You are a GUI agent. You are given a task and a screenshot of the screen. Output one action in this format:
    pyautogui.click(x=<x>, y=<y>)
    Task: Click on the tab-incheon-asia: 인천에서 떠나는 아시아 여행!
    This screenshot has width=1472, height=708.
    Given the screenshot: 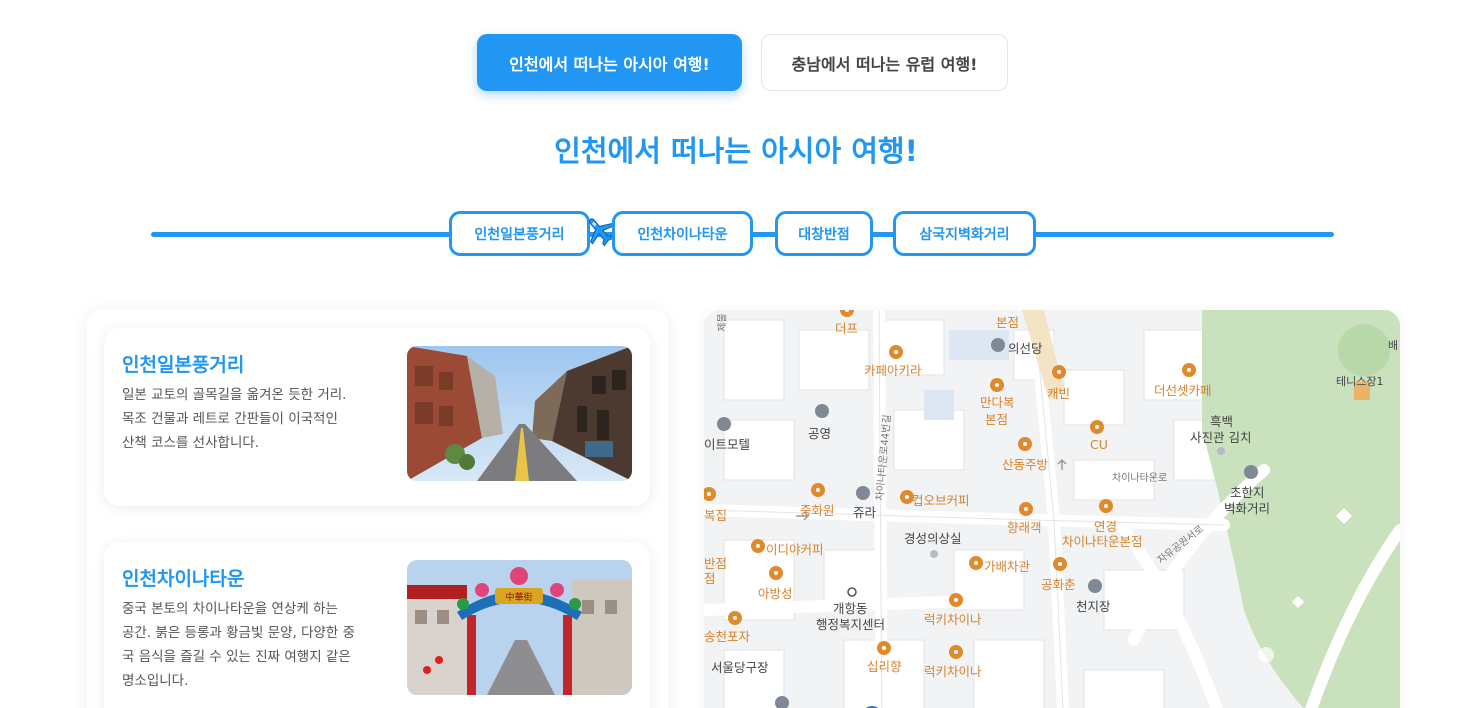 What is the action you would take?
    pyautogui.click(x=609, y=62)
    